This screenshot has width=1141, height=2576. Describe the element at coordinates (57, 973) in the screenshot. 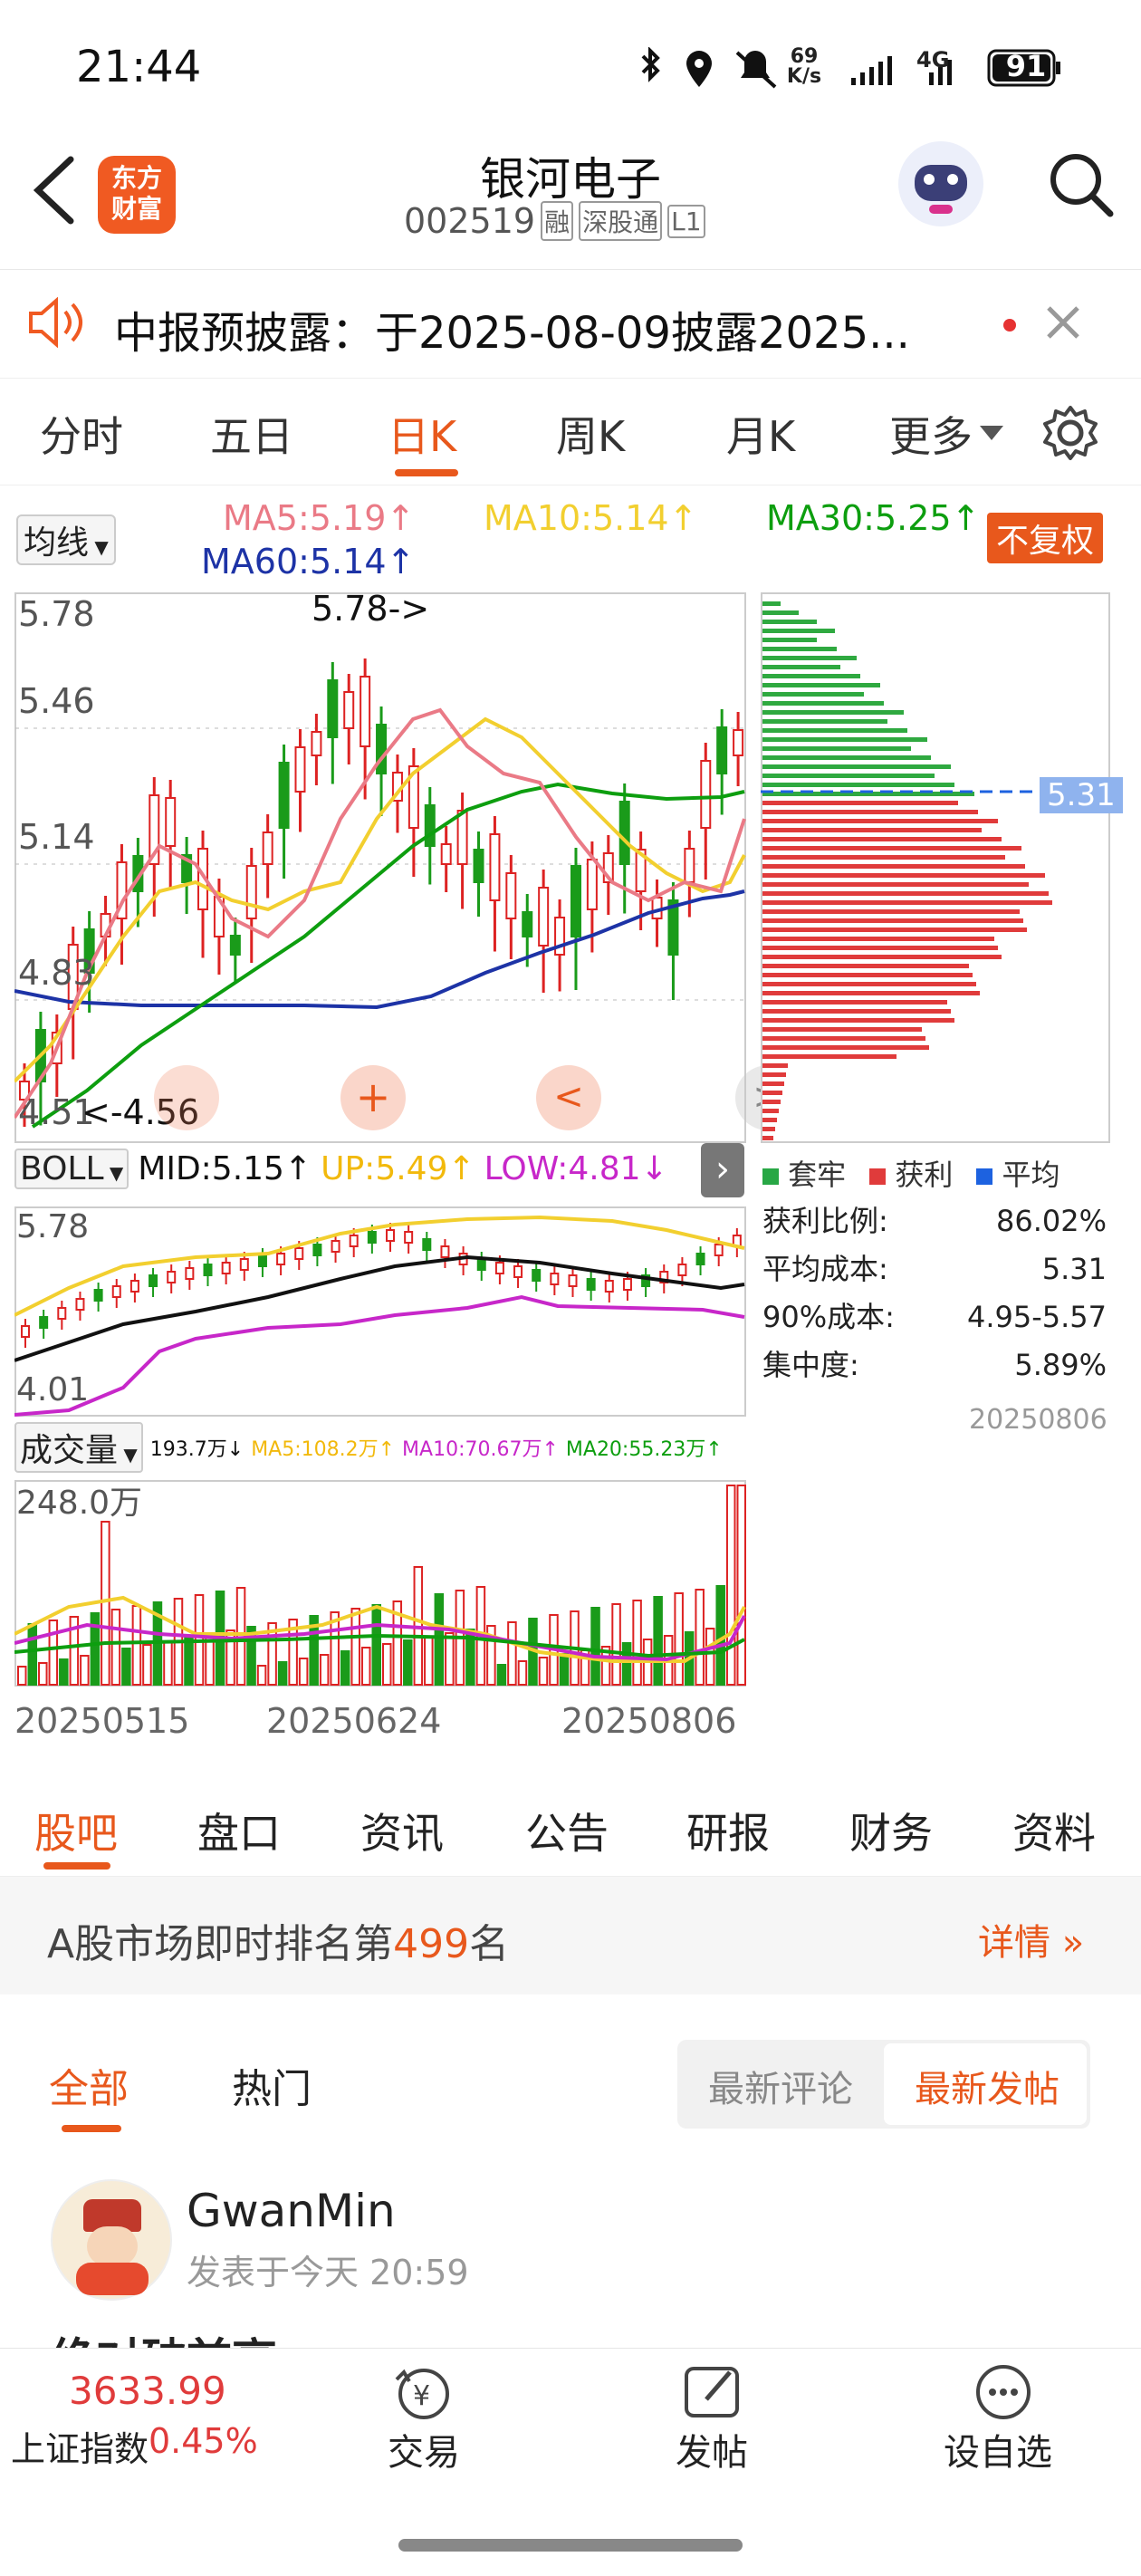

I see `y-label-3: 4.83` at that location.